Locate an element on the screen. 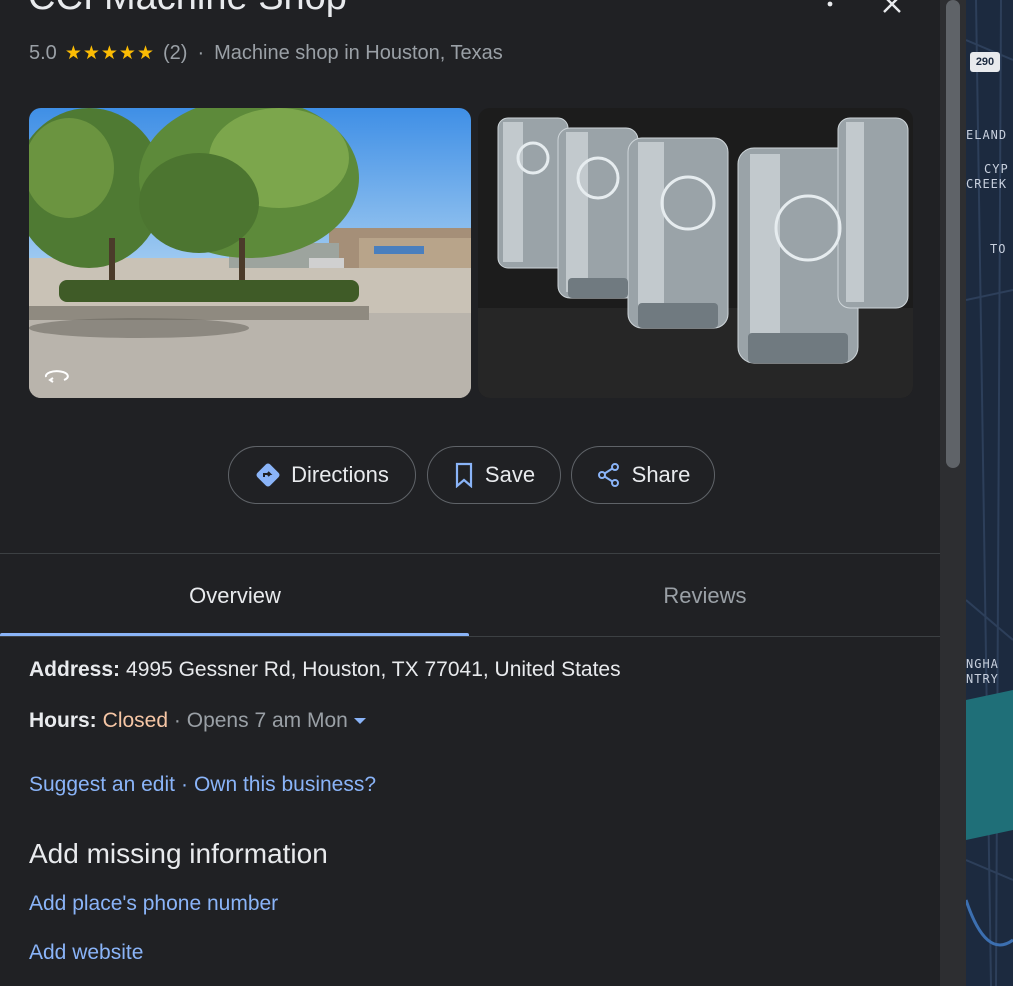 This screenshot has width=1013, height=986. place-title: CCI Machine Shop is located at coordinates (187, 9).